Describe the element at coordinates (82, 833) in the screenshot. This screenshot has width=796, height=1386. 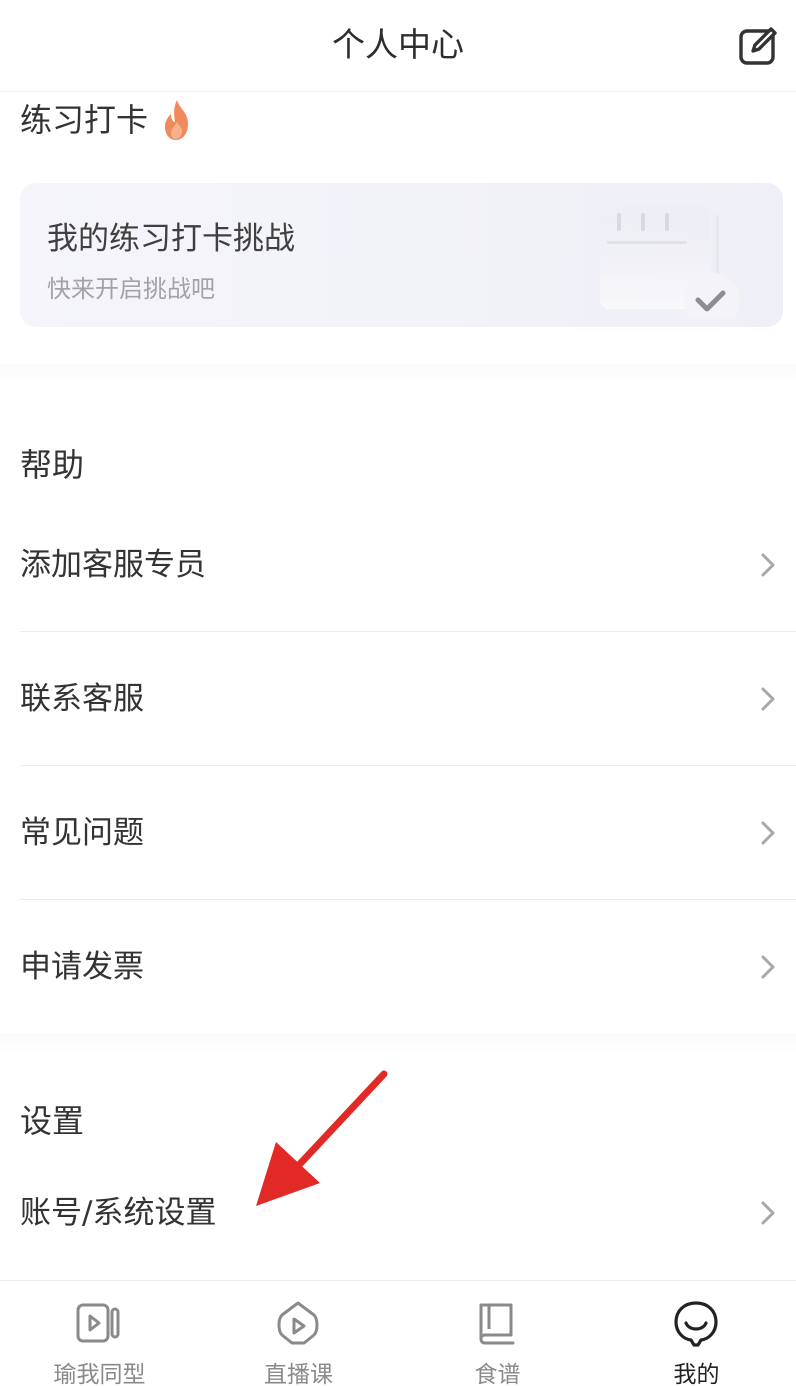
I see `menu-item-label: 常见问题` at that location.